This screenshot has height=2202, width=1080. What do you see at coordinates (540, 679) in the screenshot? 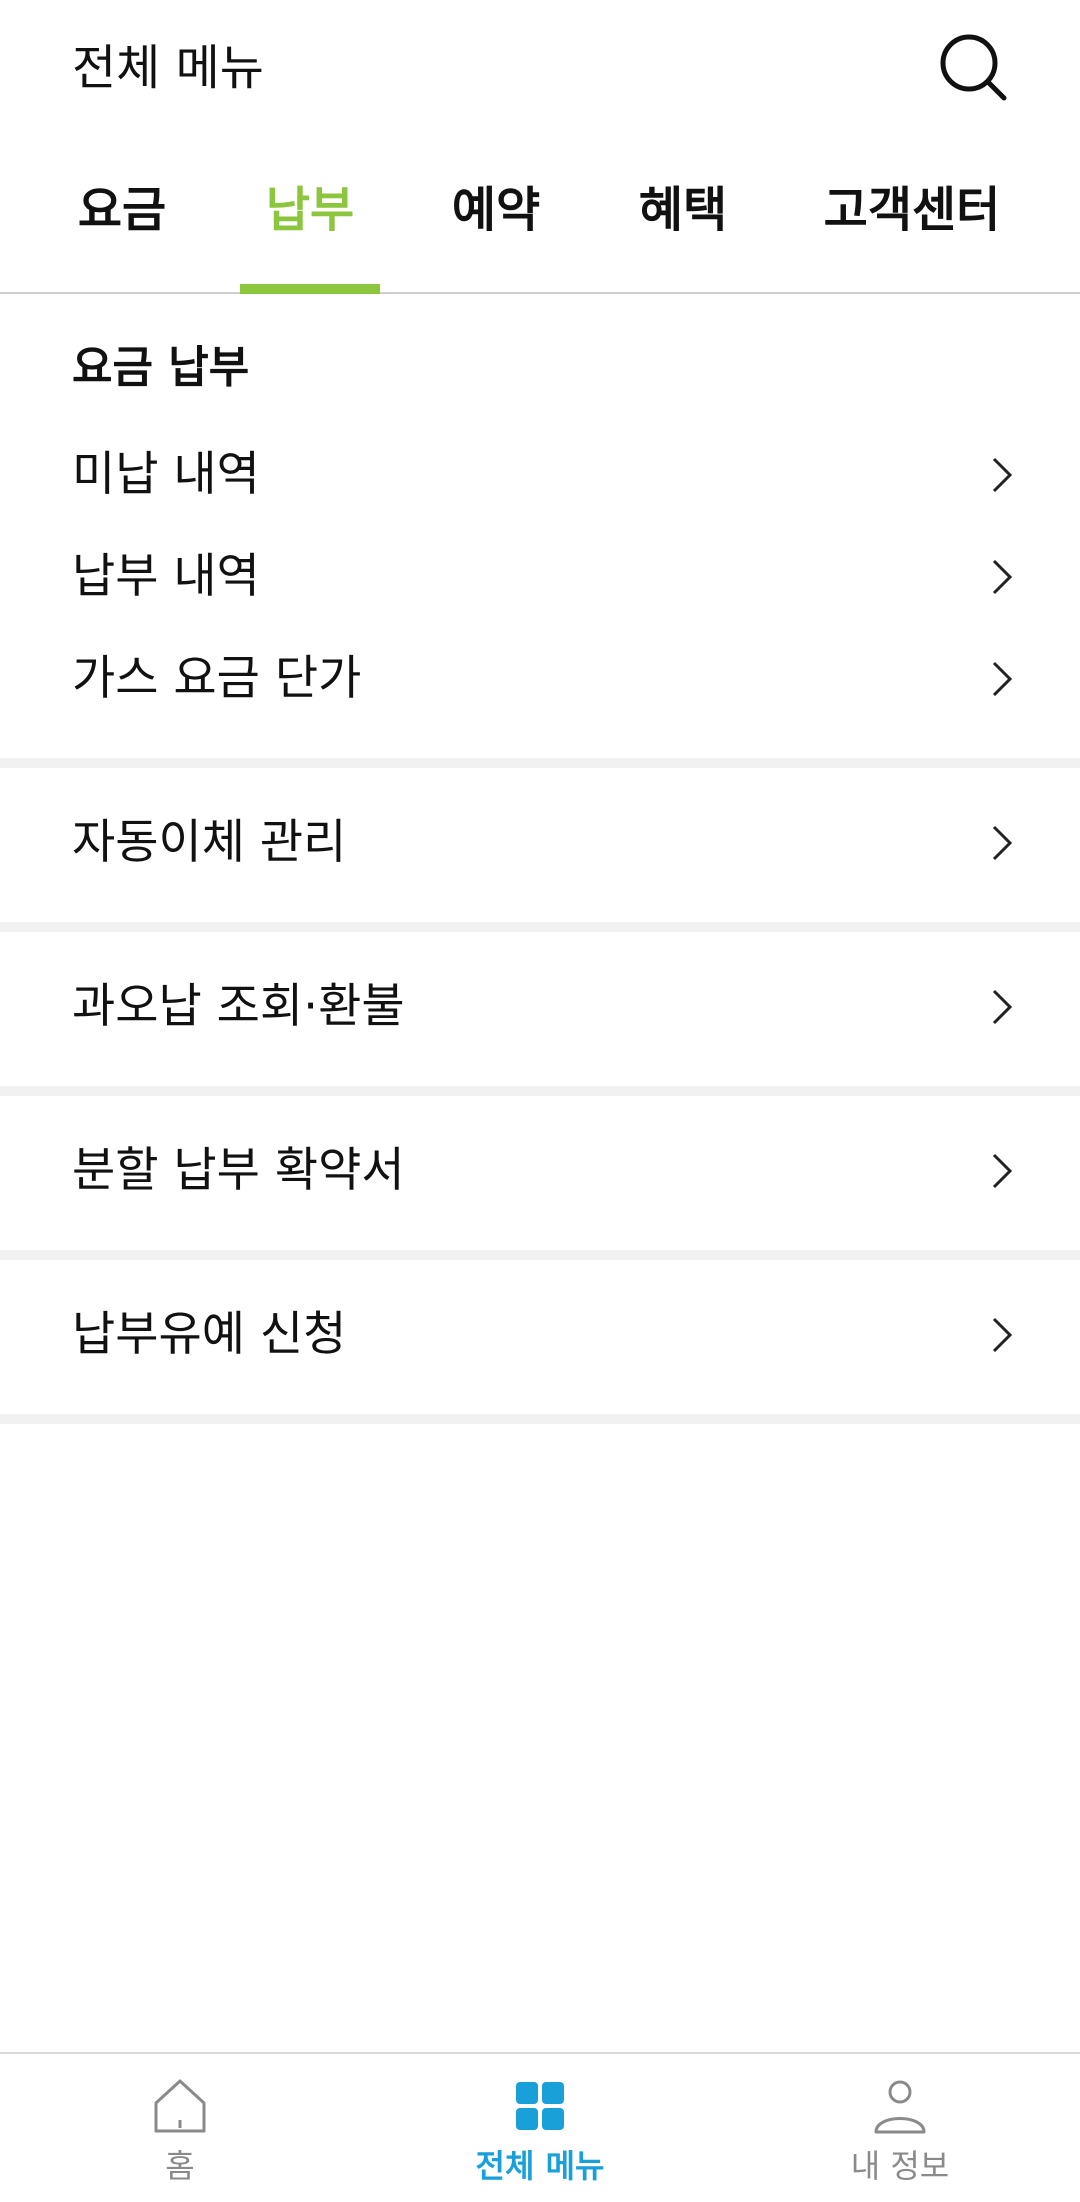
I see `menu-item-gas-rate: 가스 요금 단가` at bounding box center [540, 679].